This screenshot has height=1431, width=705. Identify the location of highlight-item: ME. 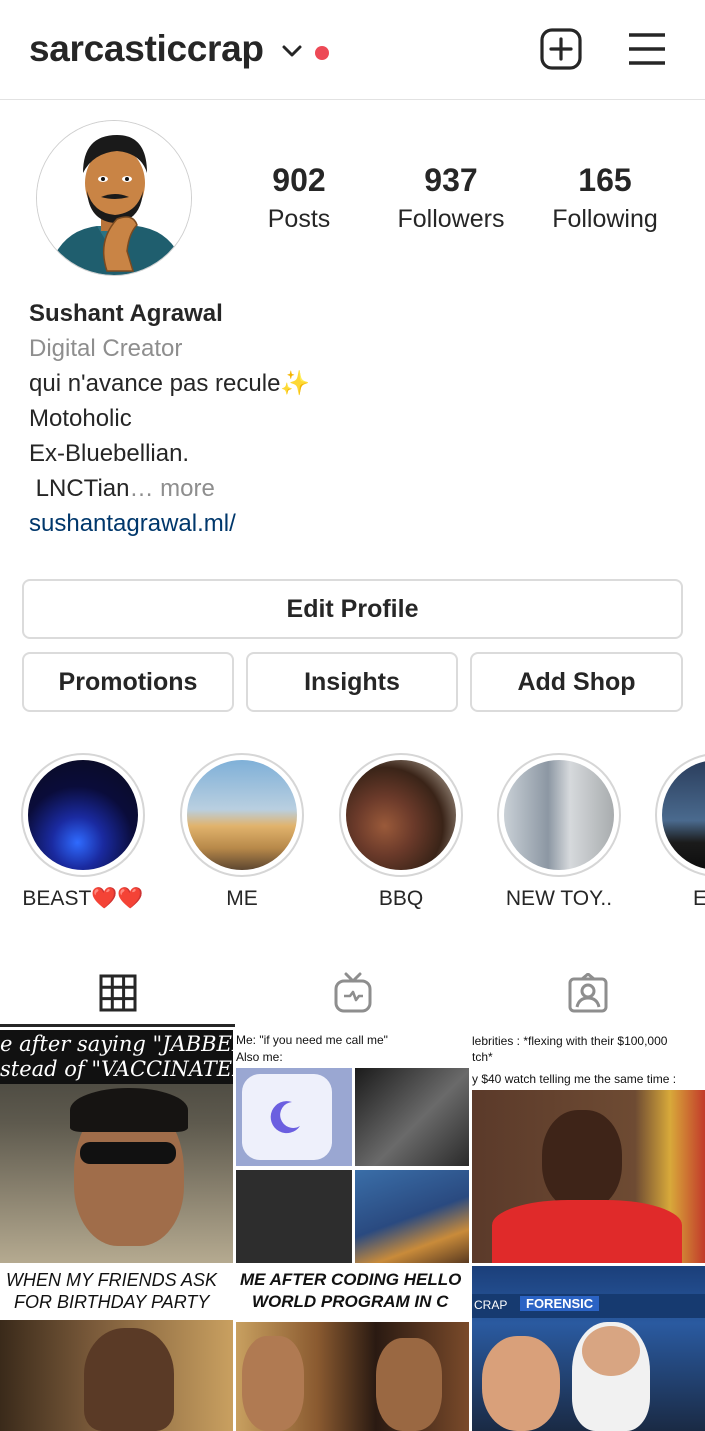
(242, 832).